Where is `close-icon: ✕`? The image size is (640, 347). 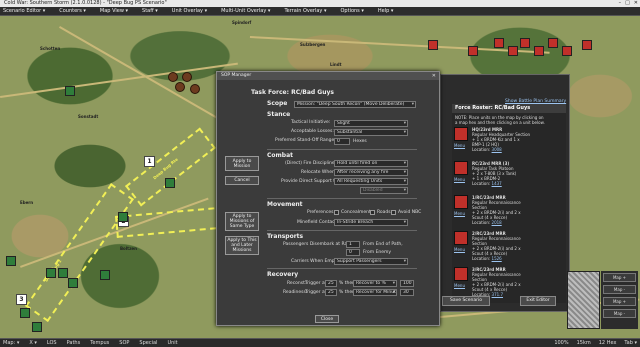
close-icon: ✕ is located at coordinates (434, 76).